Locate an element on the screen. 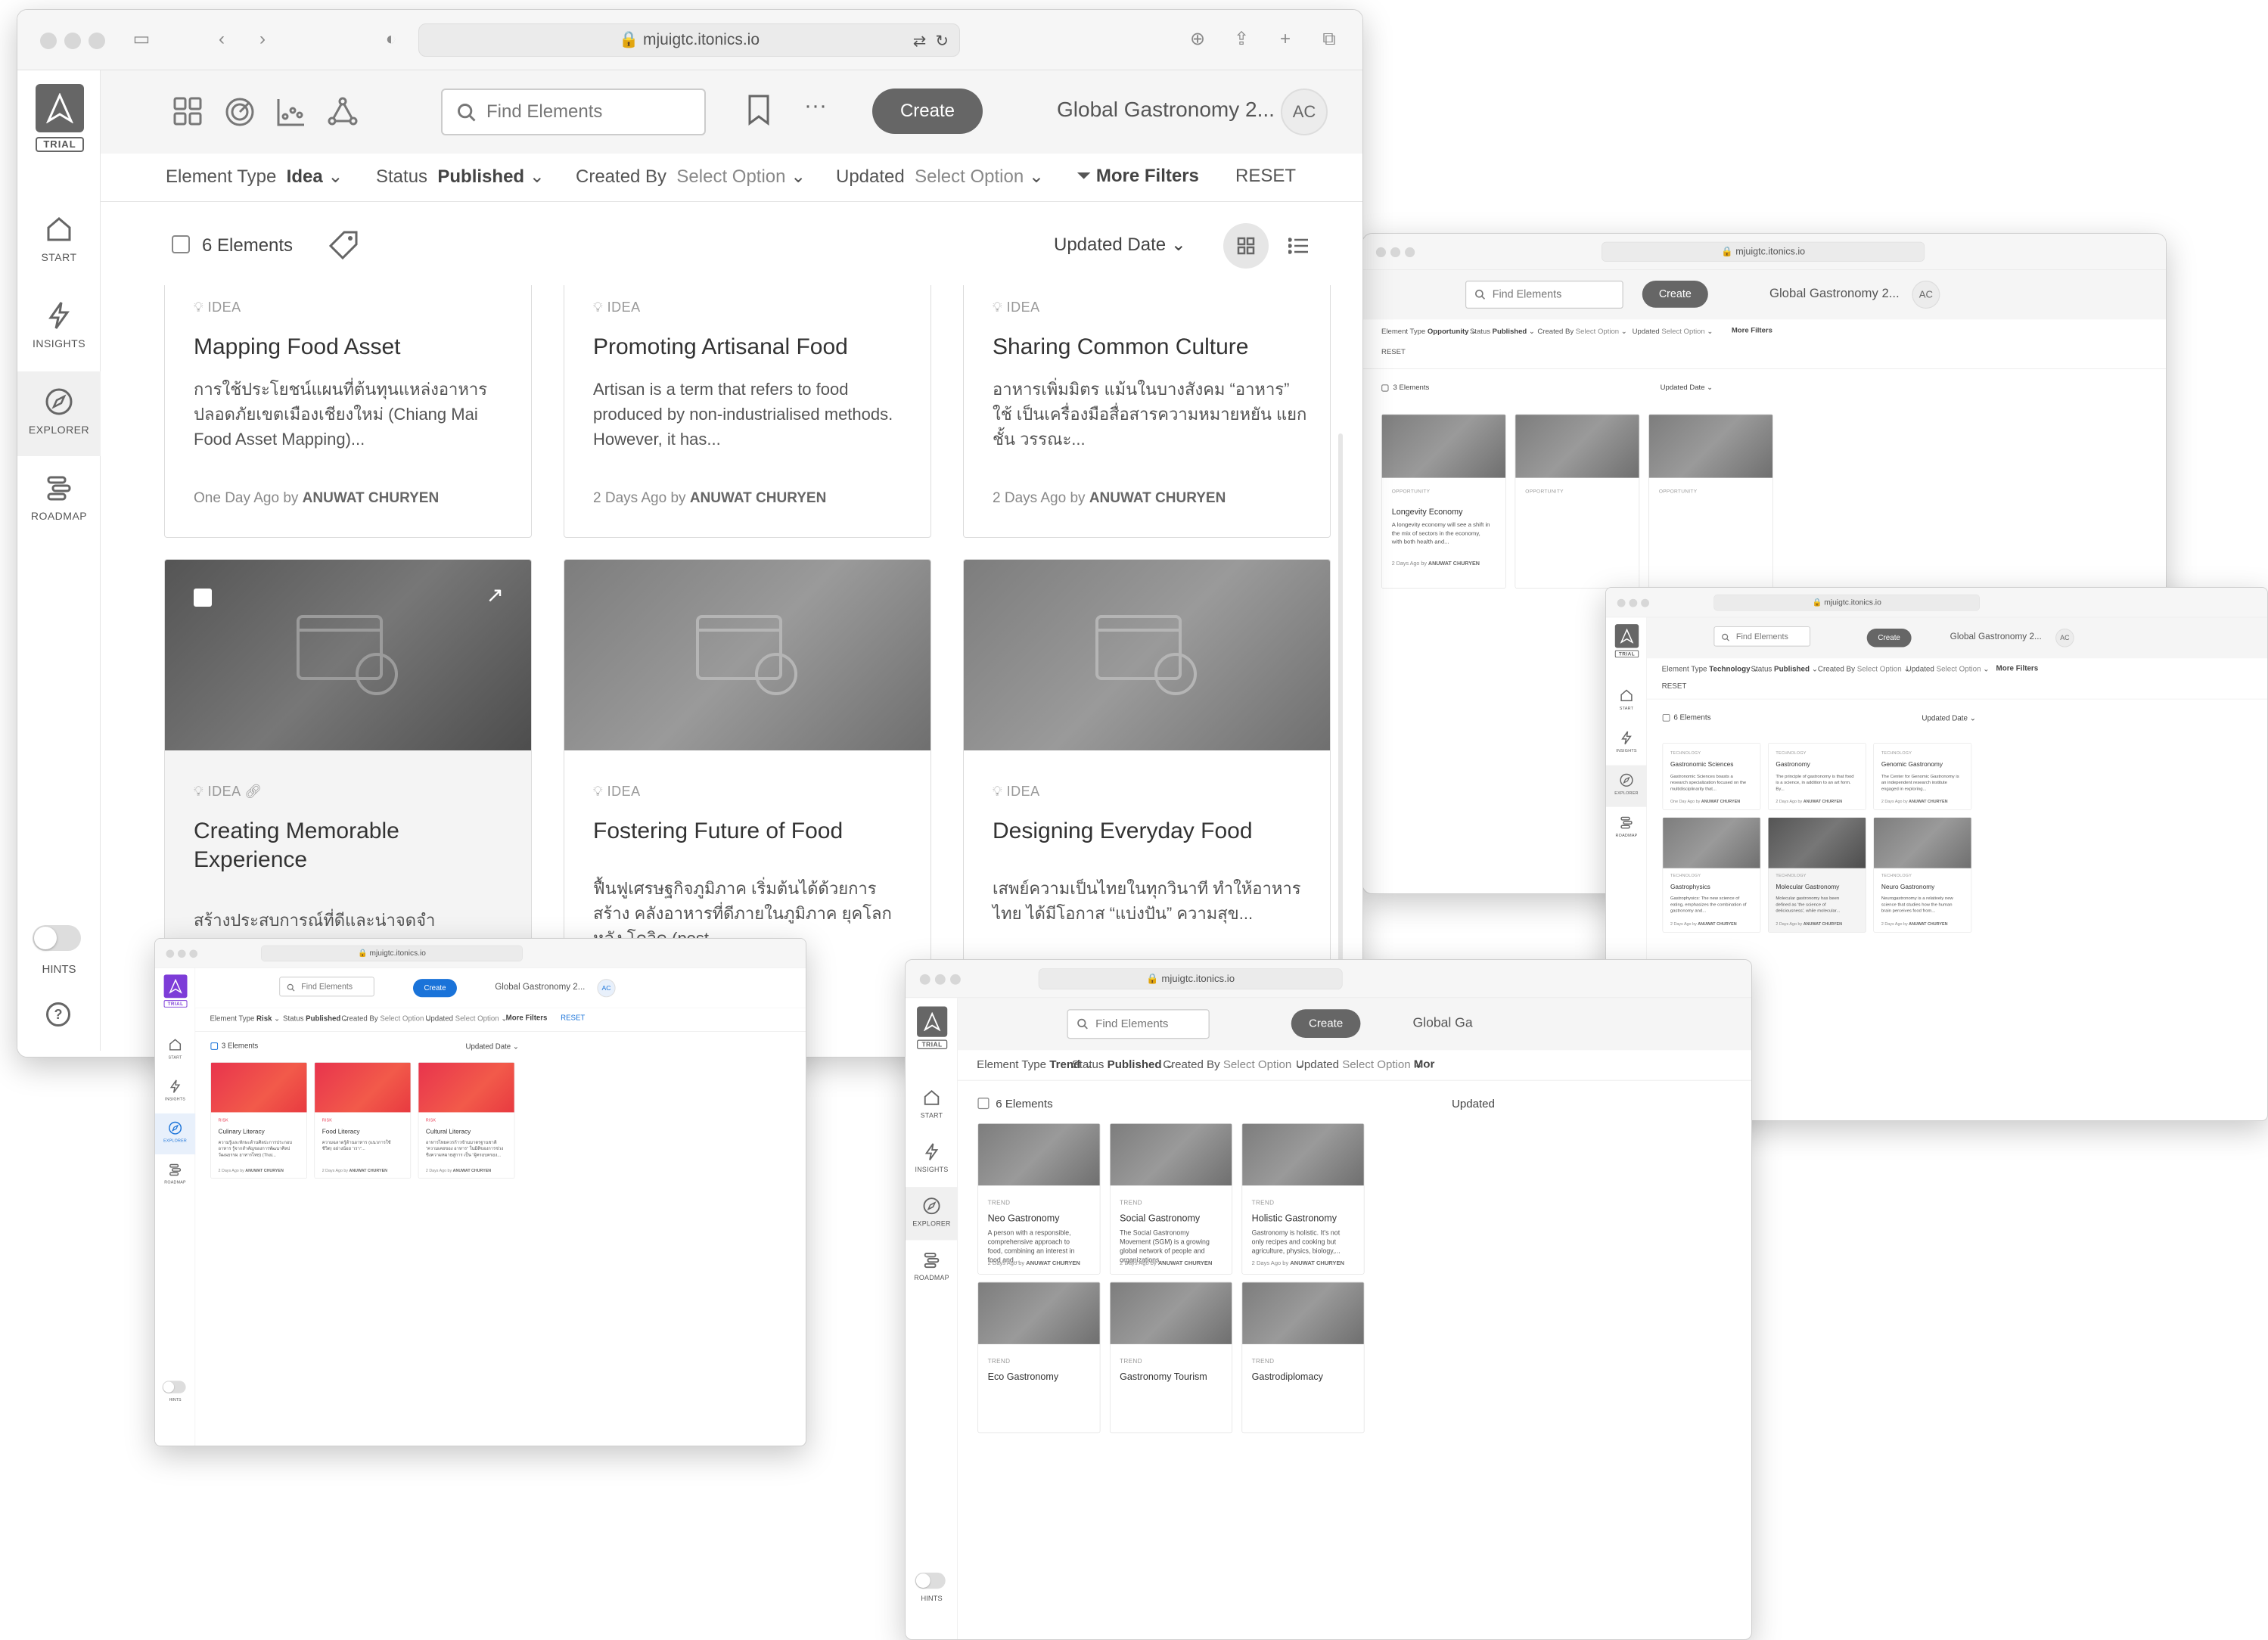 This screenshot has width=2268, height=1640. help-icon: ? is located at coordinates (58, 1014).